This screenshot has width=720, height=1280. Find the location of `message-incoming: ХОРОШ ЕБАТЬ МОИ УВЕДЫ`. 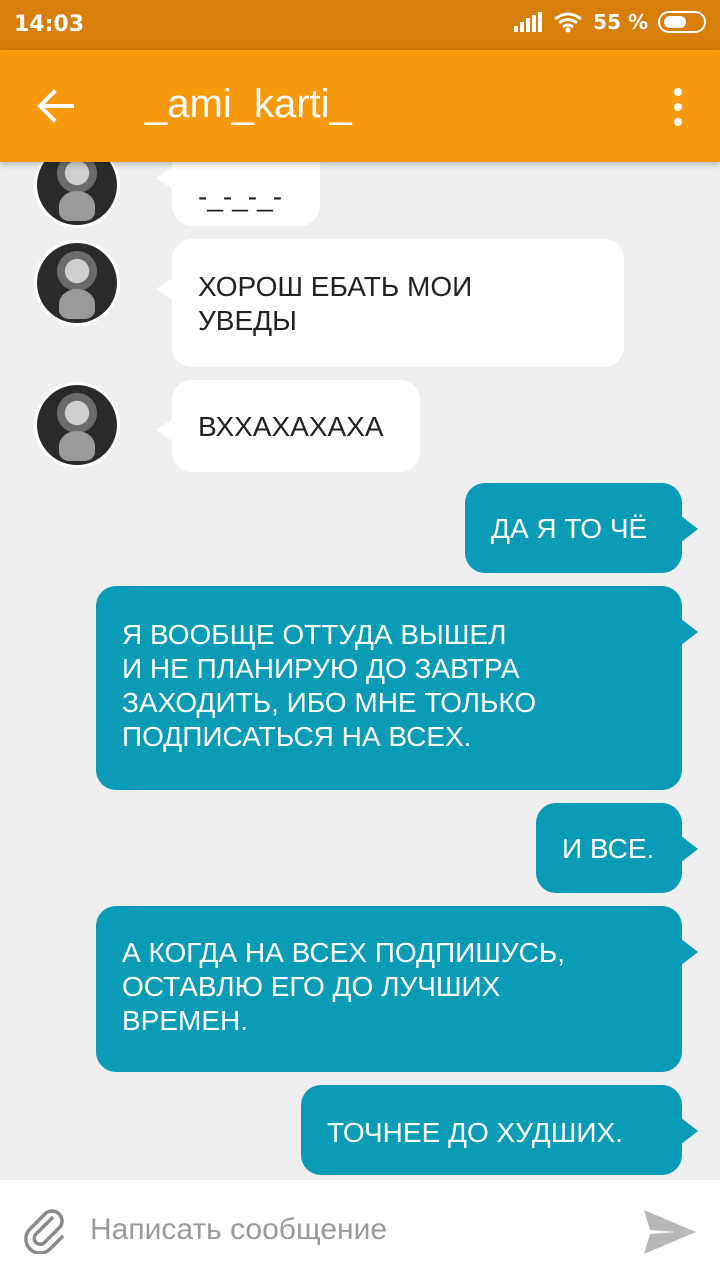

message-incoming: ХОРОШ ЕБАТЬ МОИ УВЕДЫ is located at coordinates (390, 303).